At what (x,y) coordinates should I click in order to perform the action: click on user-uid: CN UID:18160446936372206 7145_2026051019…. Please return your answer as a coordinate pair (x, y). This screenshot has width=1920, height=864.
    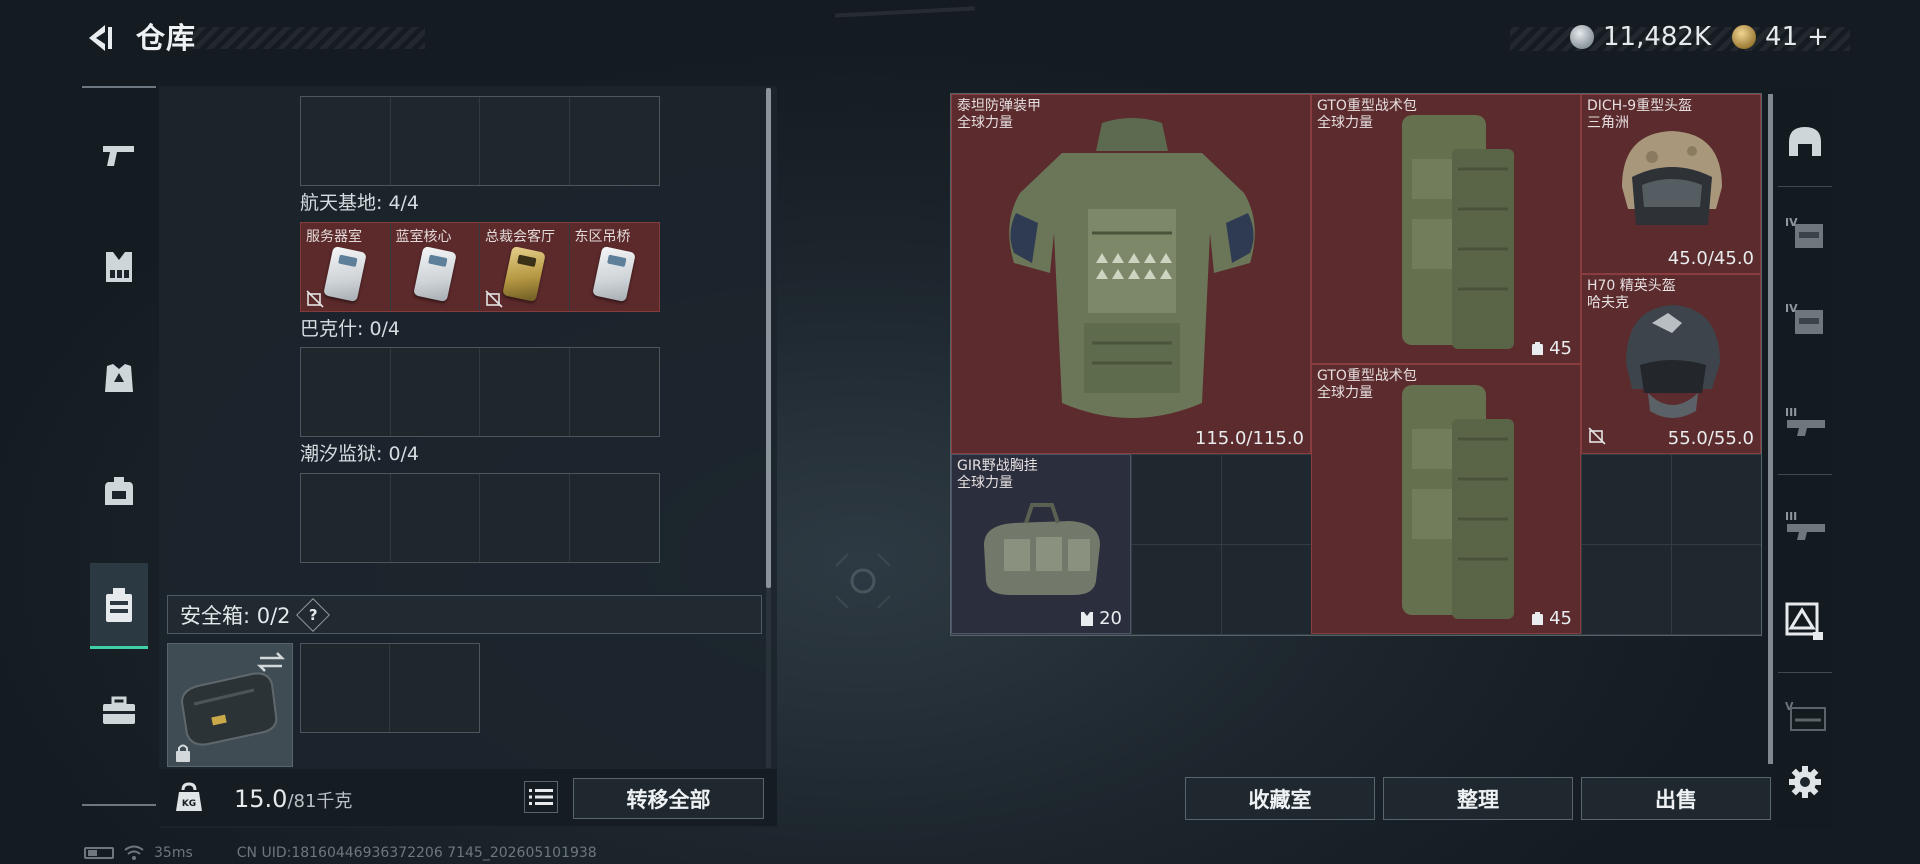
    Looking at the image, I should click on (416, 853).